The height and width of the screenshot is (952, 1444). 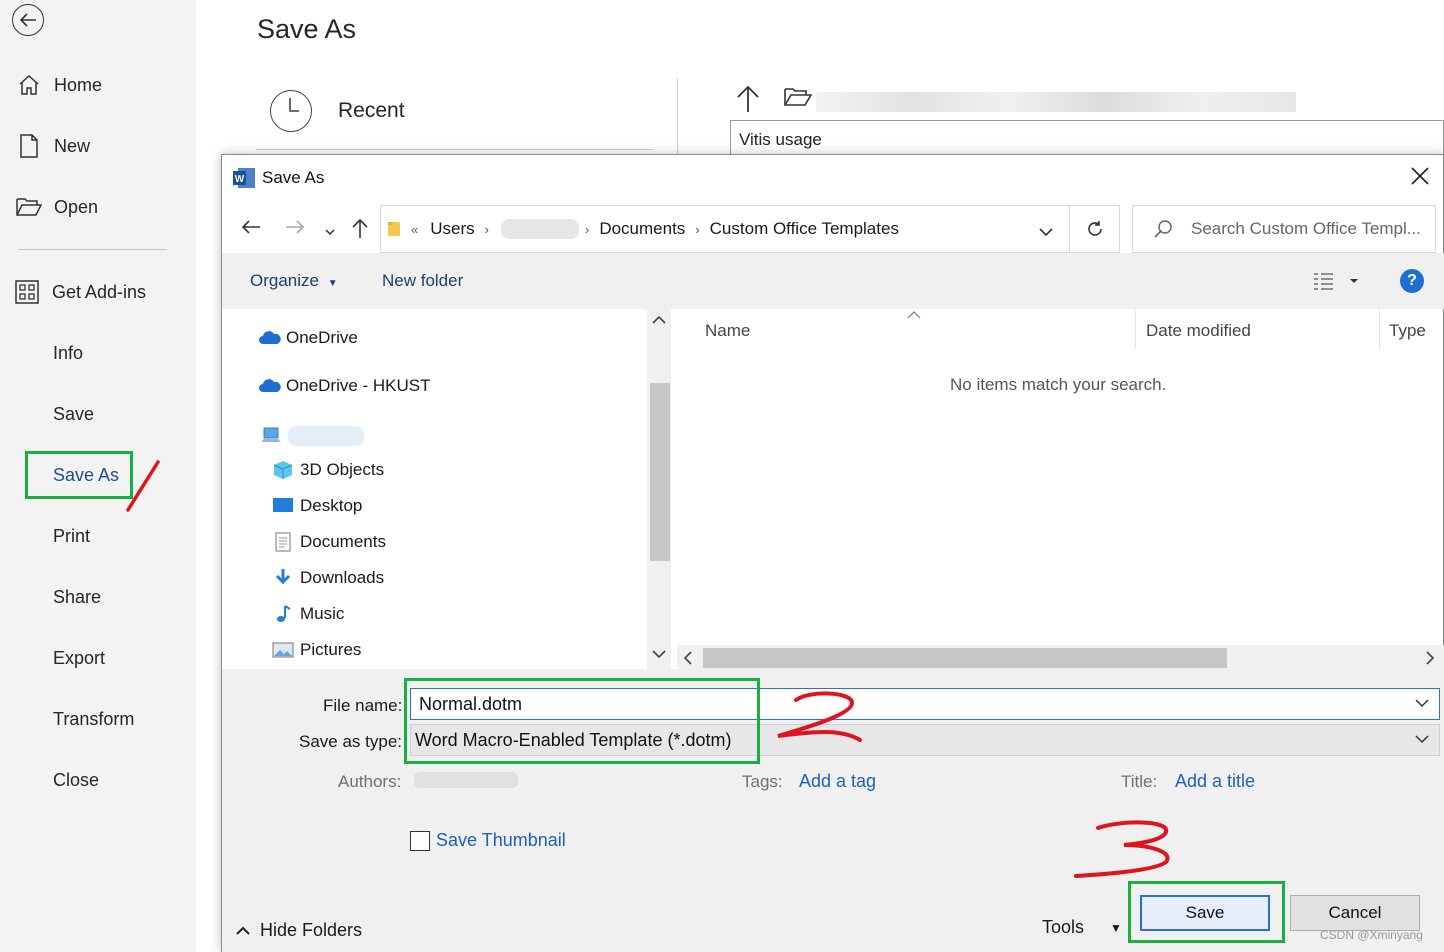 What do you see at coordinates (316, 650) in the screenshot?
I see `tree-item-pictures: Pictures` at bounding box center [316, 650].